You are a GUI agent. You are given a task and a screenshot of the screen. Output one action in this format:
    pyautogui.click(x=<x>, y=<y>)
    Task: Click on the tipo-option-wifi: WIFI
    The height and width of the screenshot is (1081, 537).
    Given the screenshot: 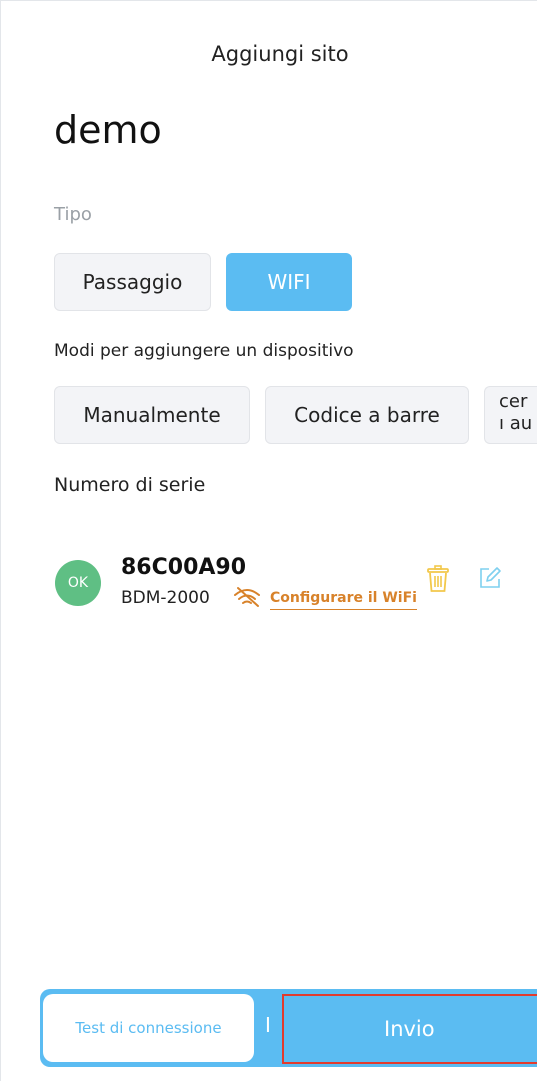 What is the action you would take?
    pyautogui.click(x=289, y=282)
    